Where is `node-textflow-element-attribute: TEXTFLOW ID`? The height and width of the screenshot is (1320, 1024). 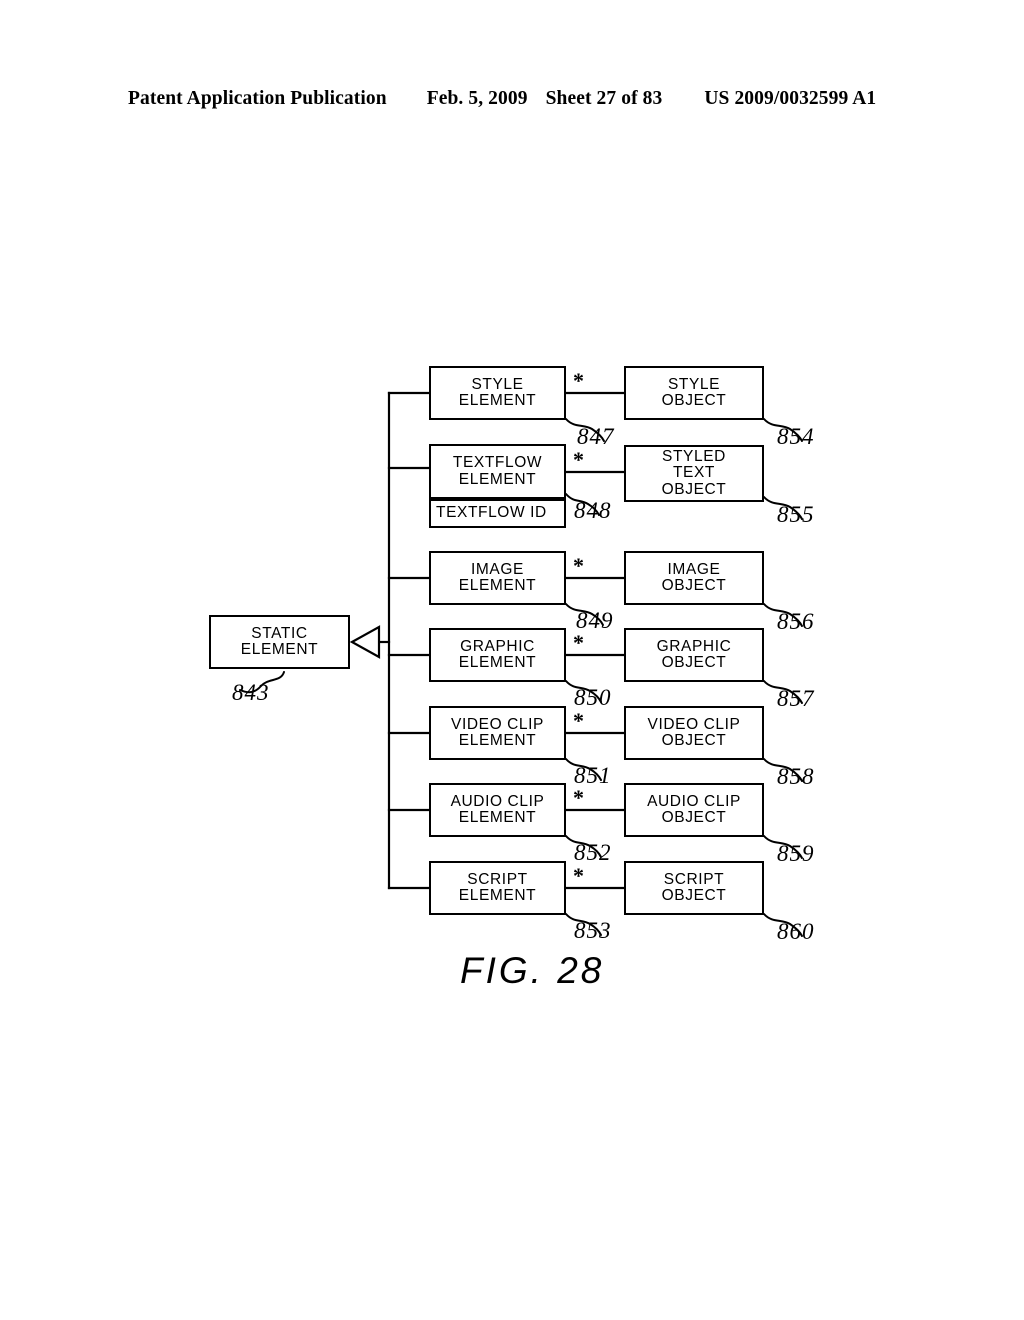
node-textflow-element-attribute: TEXTFLOW ID is located at coordinates (497, 513).